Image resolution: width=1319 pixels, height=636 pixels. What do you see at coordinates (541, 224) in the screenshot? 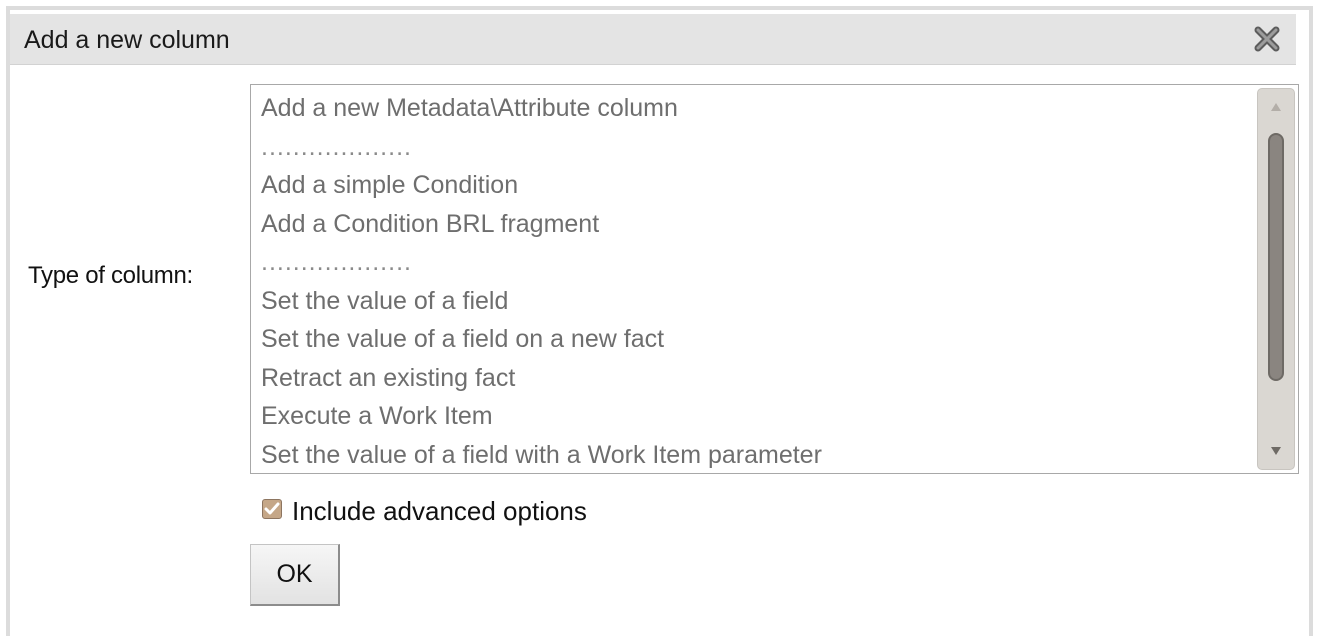
I see `list-item: Add a Condition BRL fragment` at bounding box center [541, 224].